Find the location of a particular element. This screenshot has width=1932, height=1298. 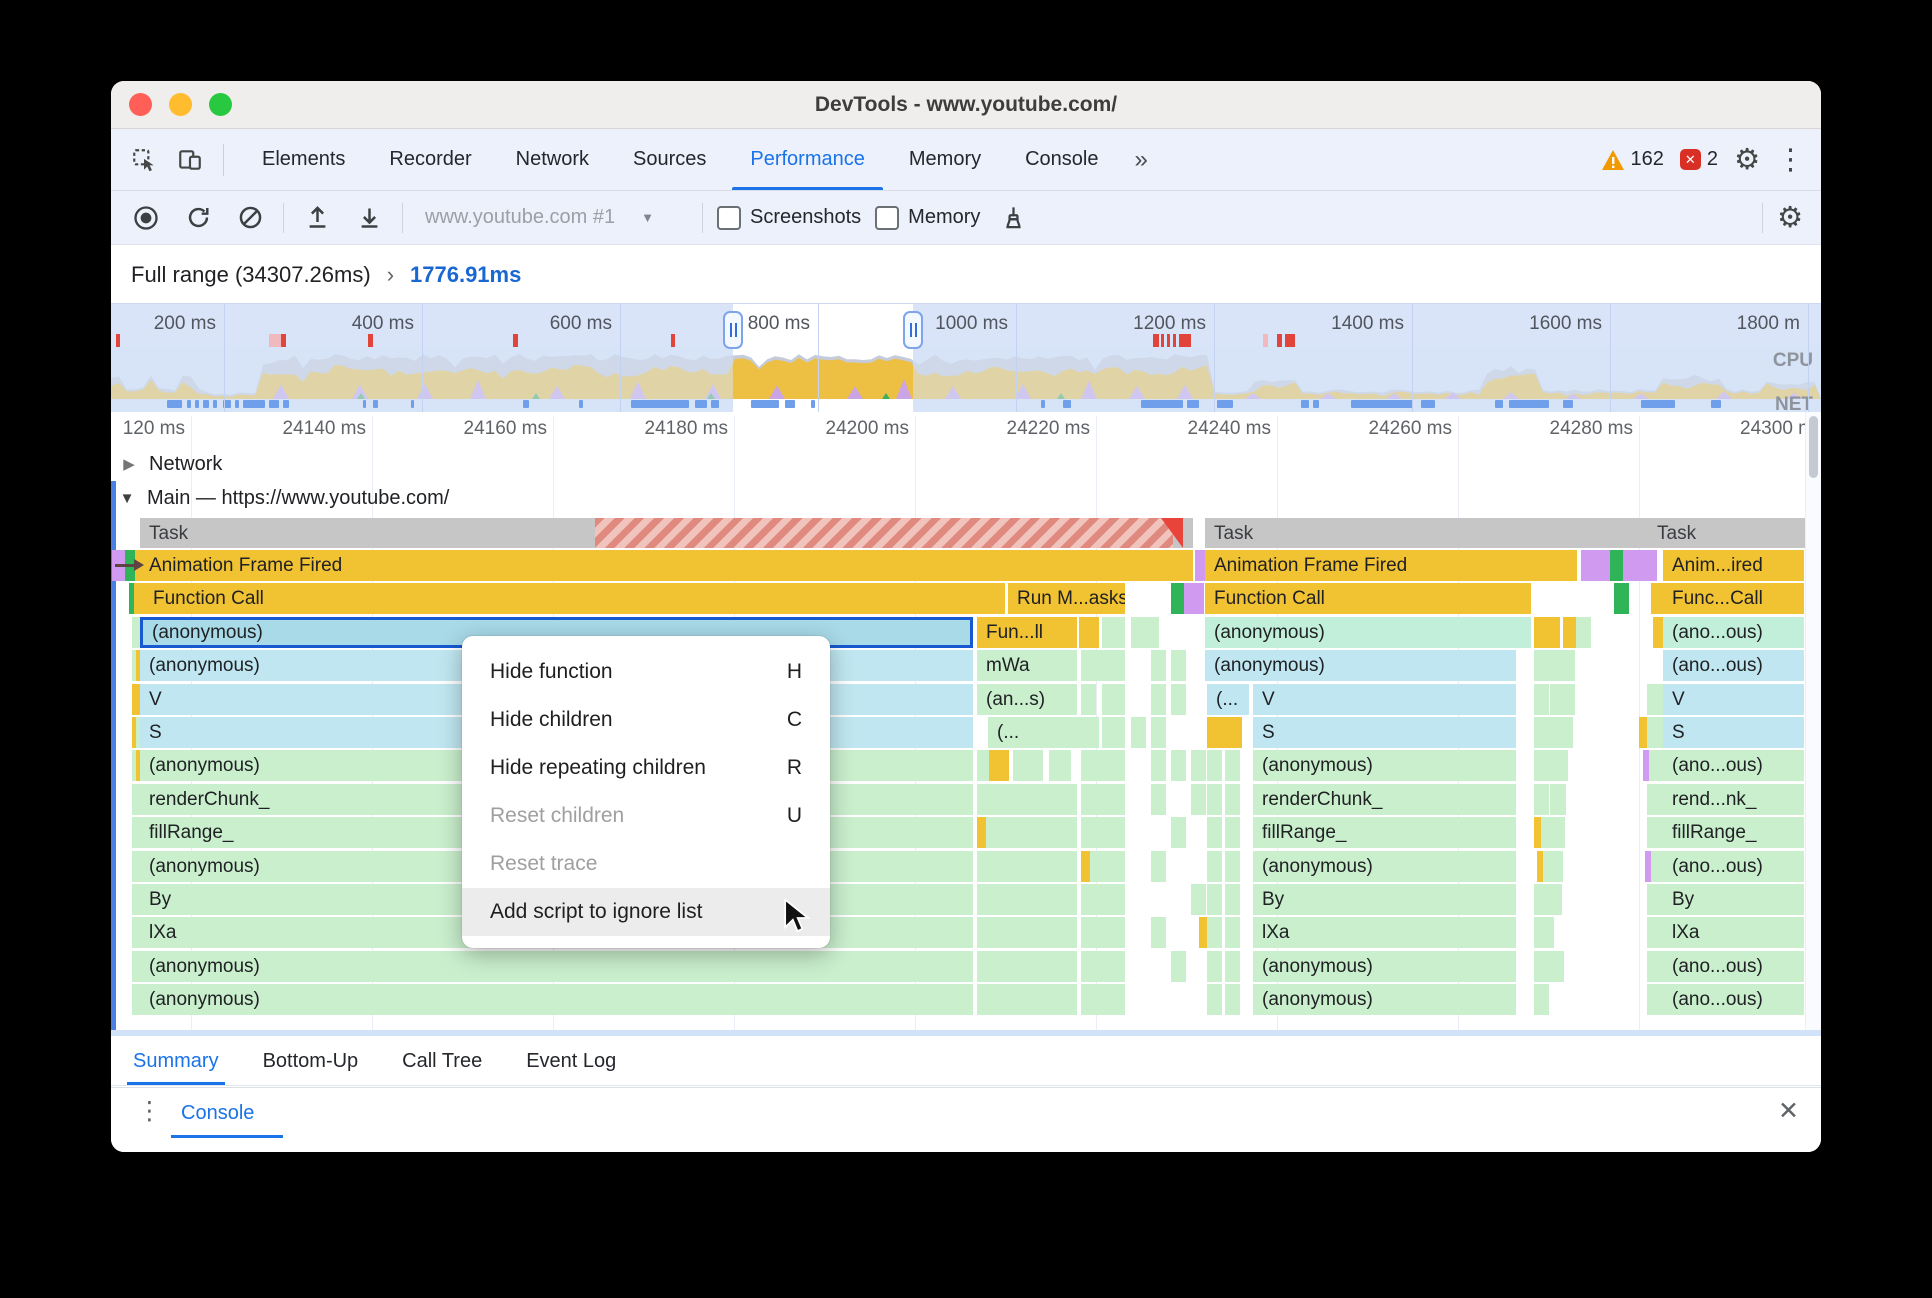

upload-profile-icon is located at coordinates (317, 218).